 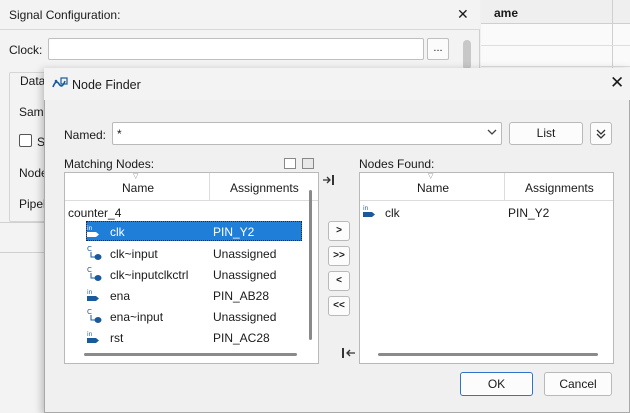 What do you see at coordinates (119, 134) in the screenshot?
I see `named-input-value: *` at bounding box center [119, 134].